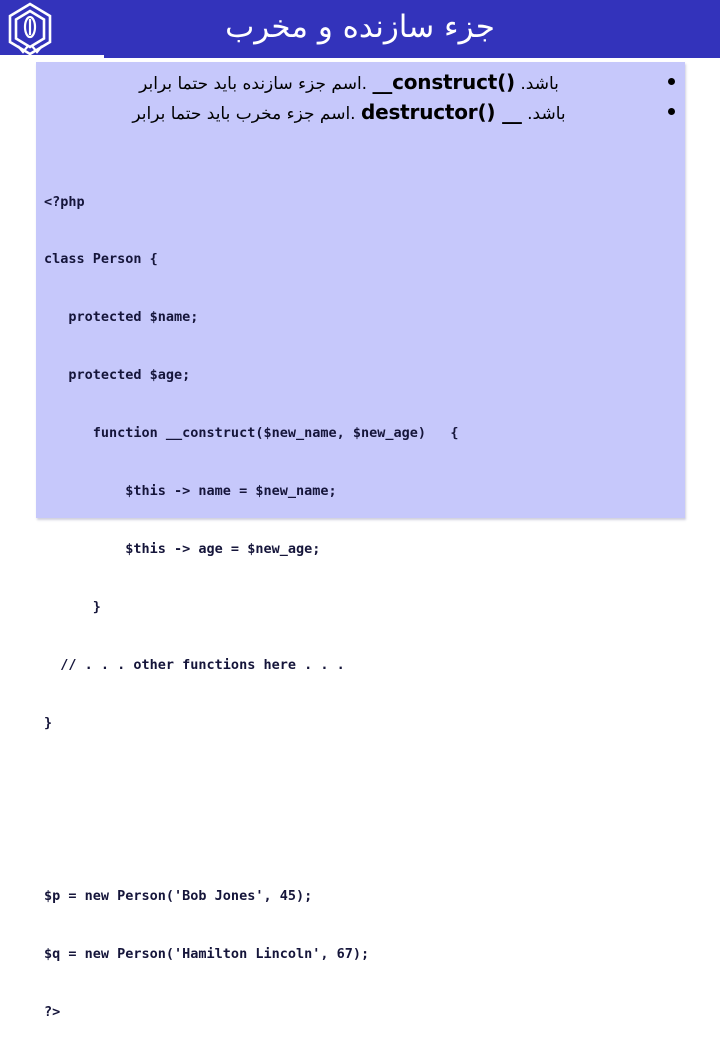 Image resolution: width=720 pixels, height=1061 pixels. Describe the element at coordinates (30, 29) in the screenshot. I see `hexagonal-emblem-logo-icon` at that location.